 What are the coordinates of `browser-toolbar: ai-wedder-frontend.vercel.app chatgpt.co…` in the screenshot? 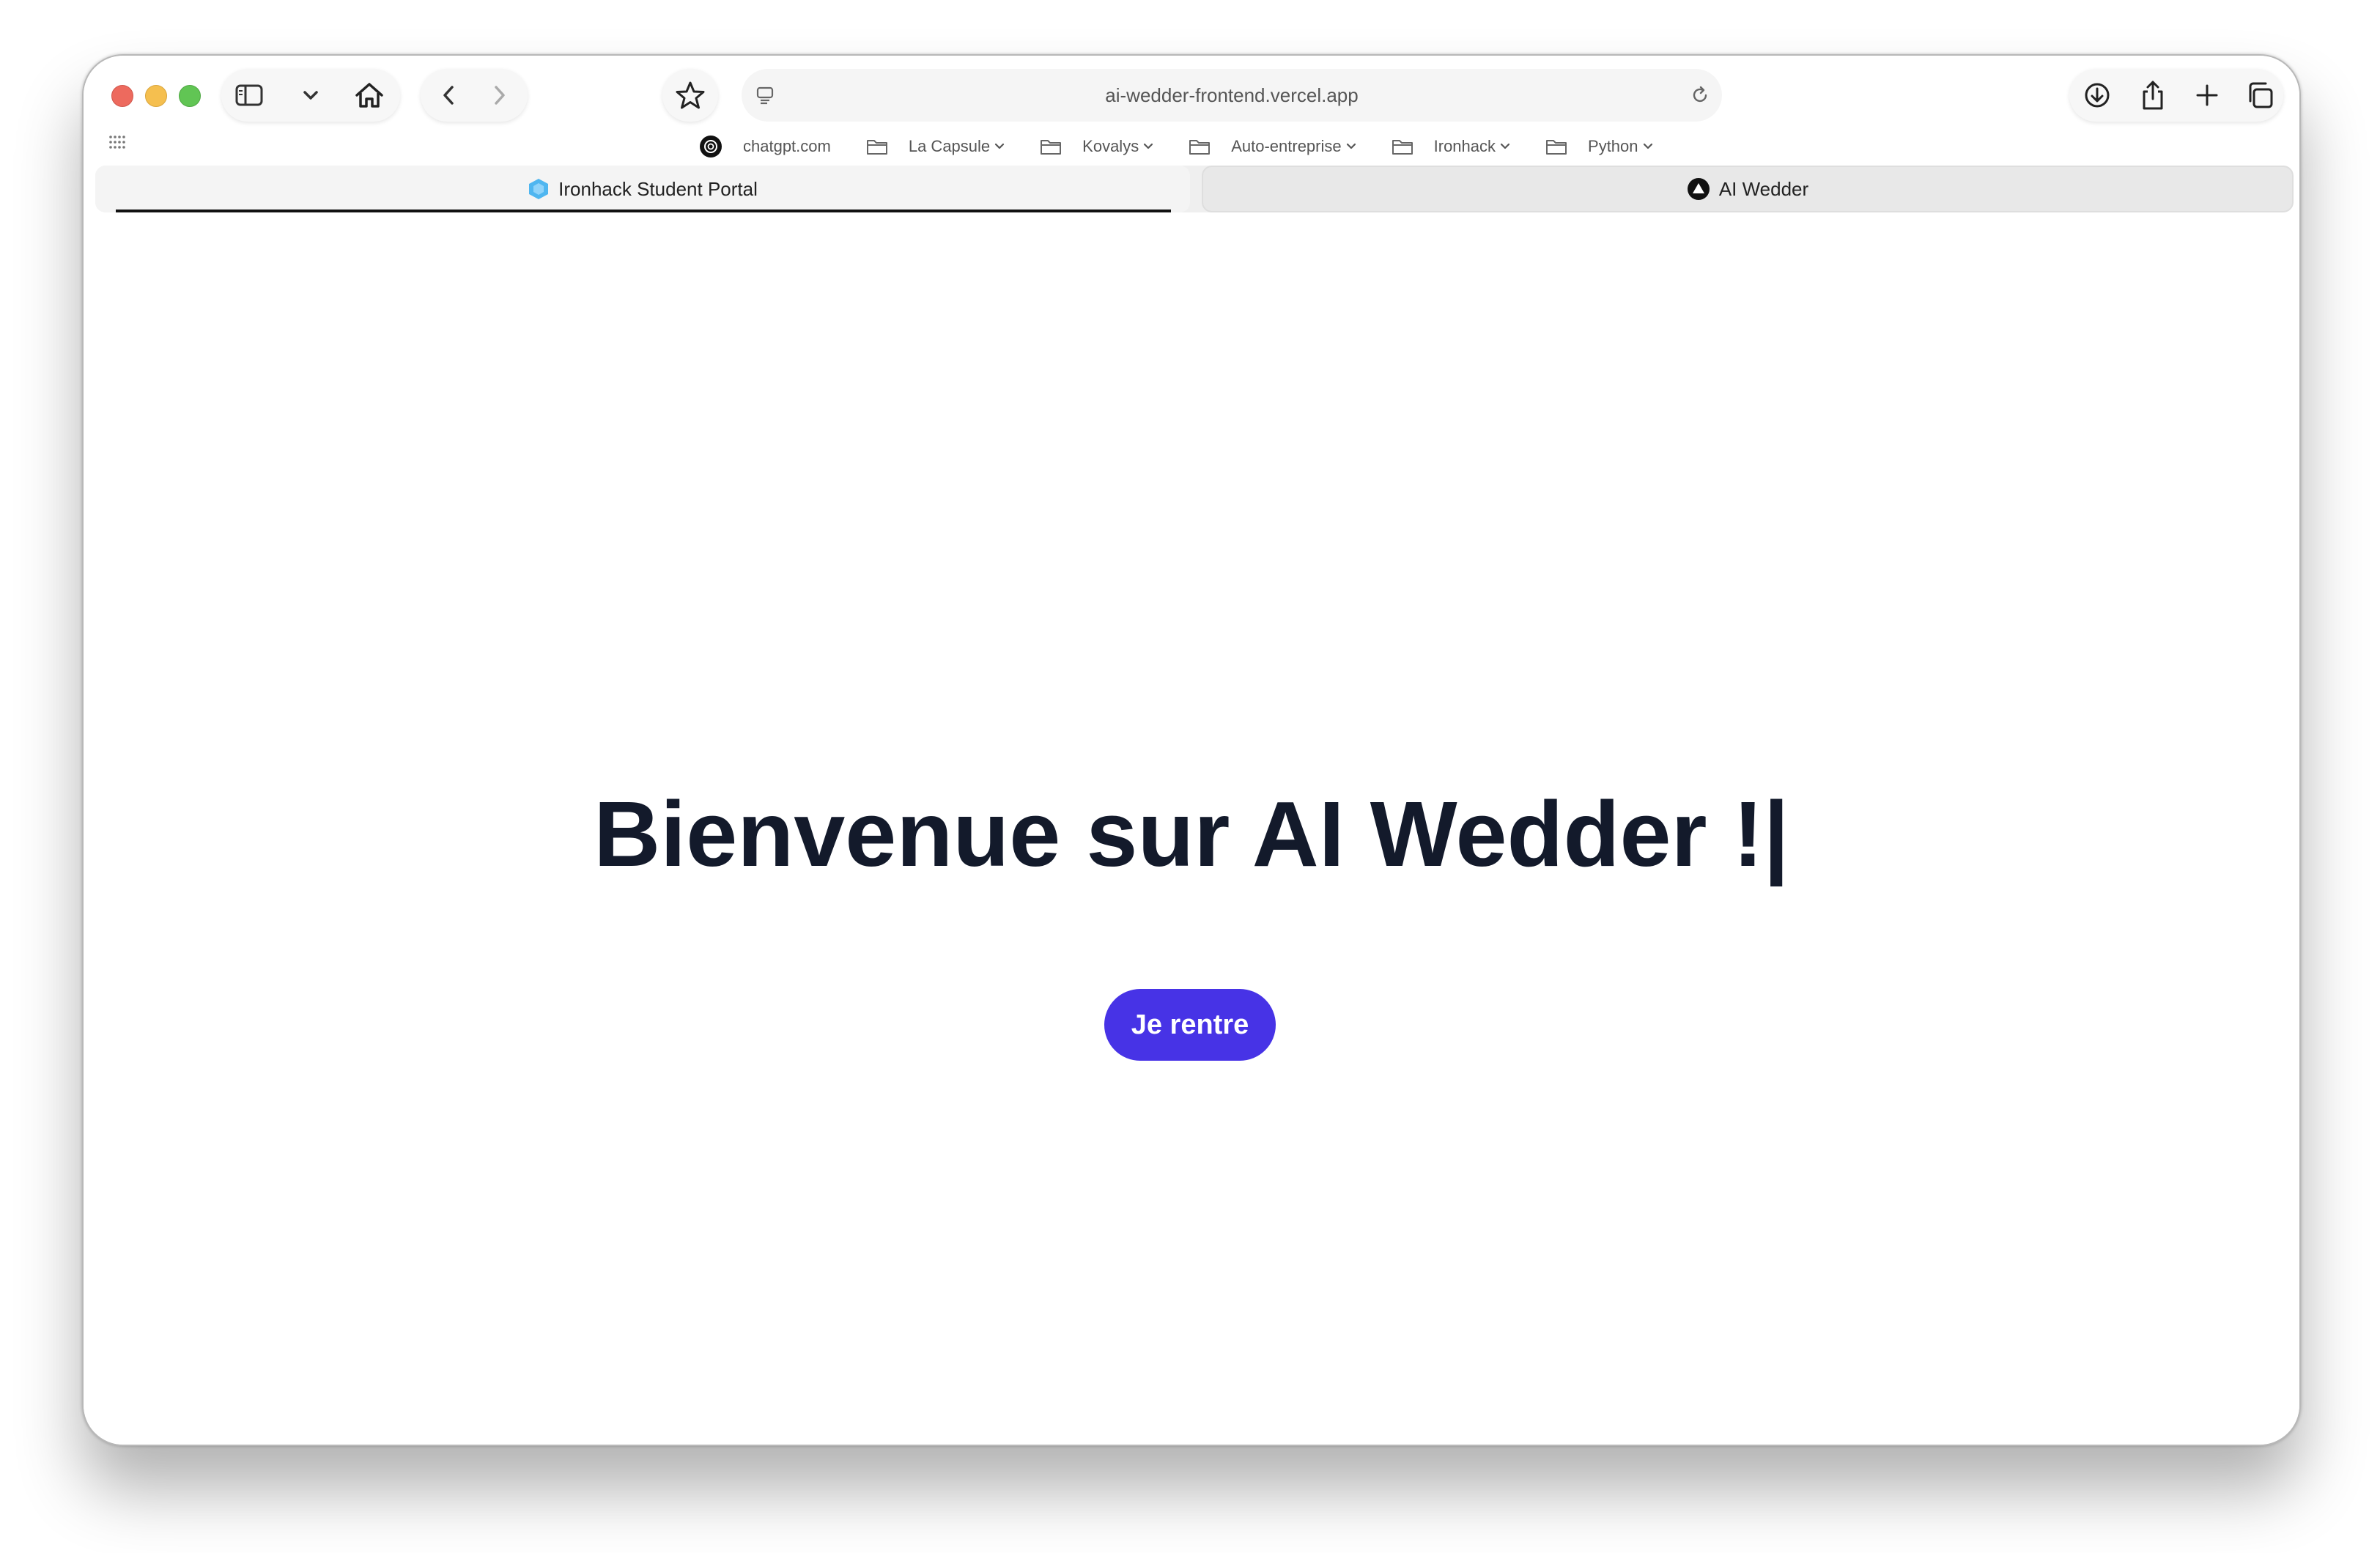 It's located at (1191, 140).